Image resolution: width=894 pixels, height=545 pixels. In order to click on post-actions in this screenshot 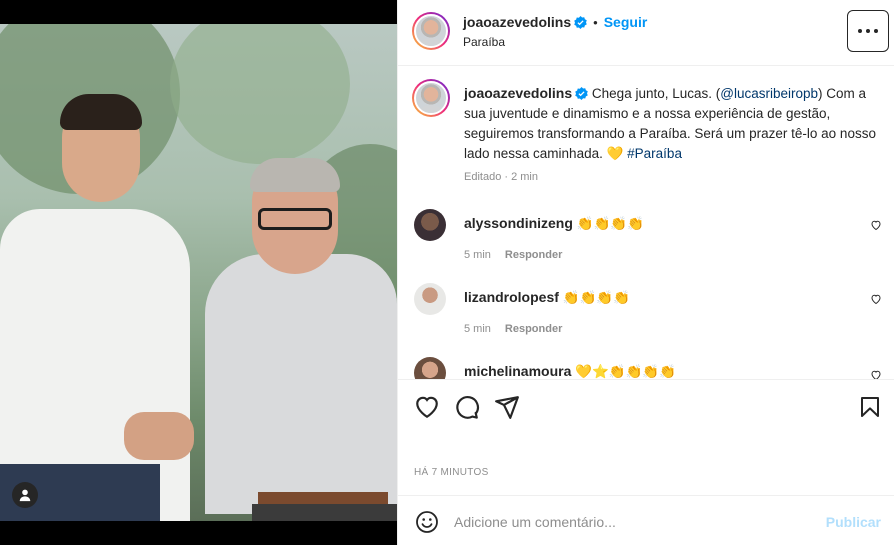, I will do `click(646, 406)`.